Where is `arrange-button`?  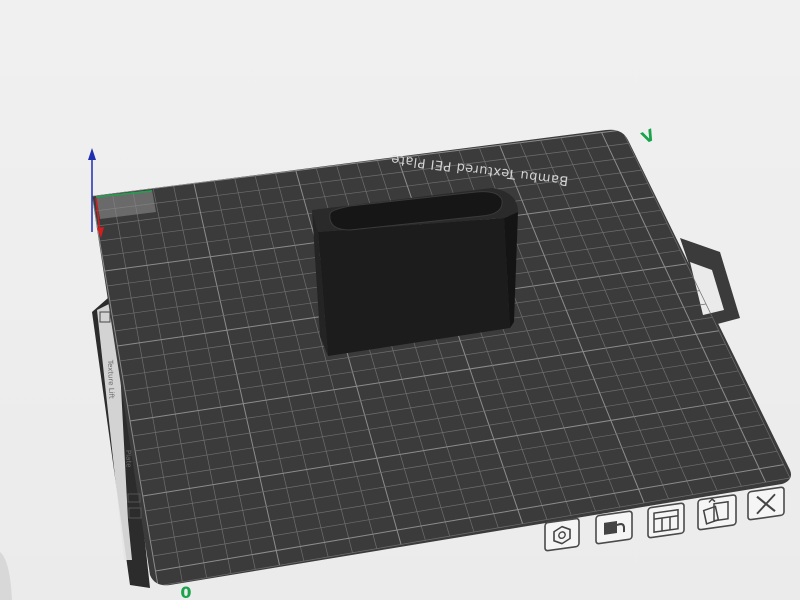 arrange-button is located at coordinates (666, 520).